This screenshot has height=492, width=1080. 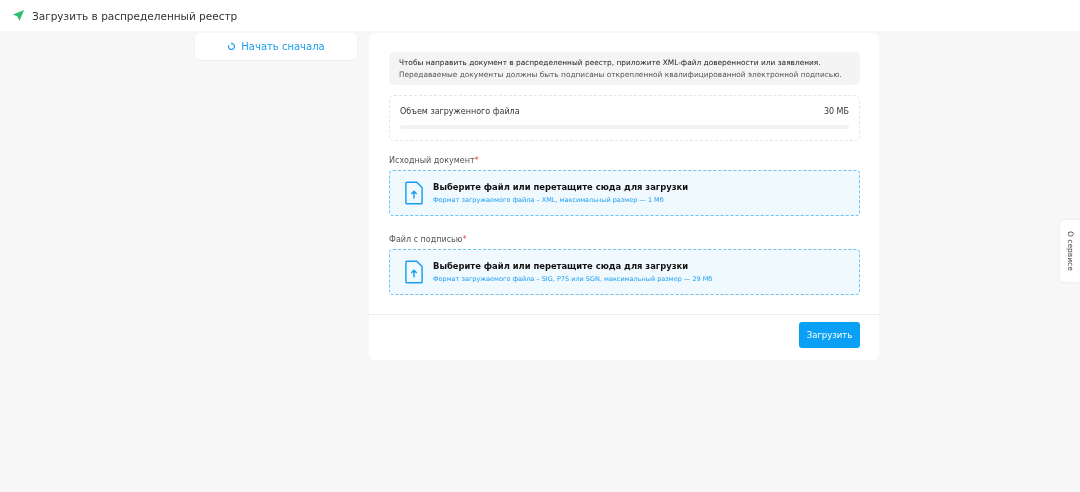 What do you see at coordinates (434, 160) in the screenshot?
I see `field-label: Исходный документ*` at bounding box center [434, 160].